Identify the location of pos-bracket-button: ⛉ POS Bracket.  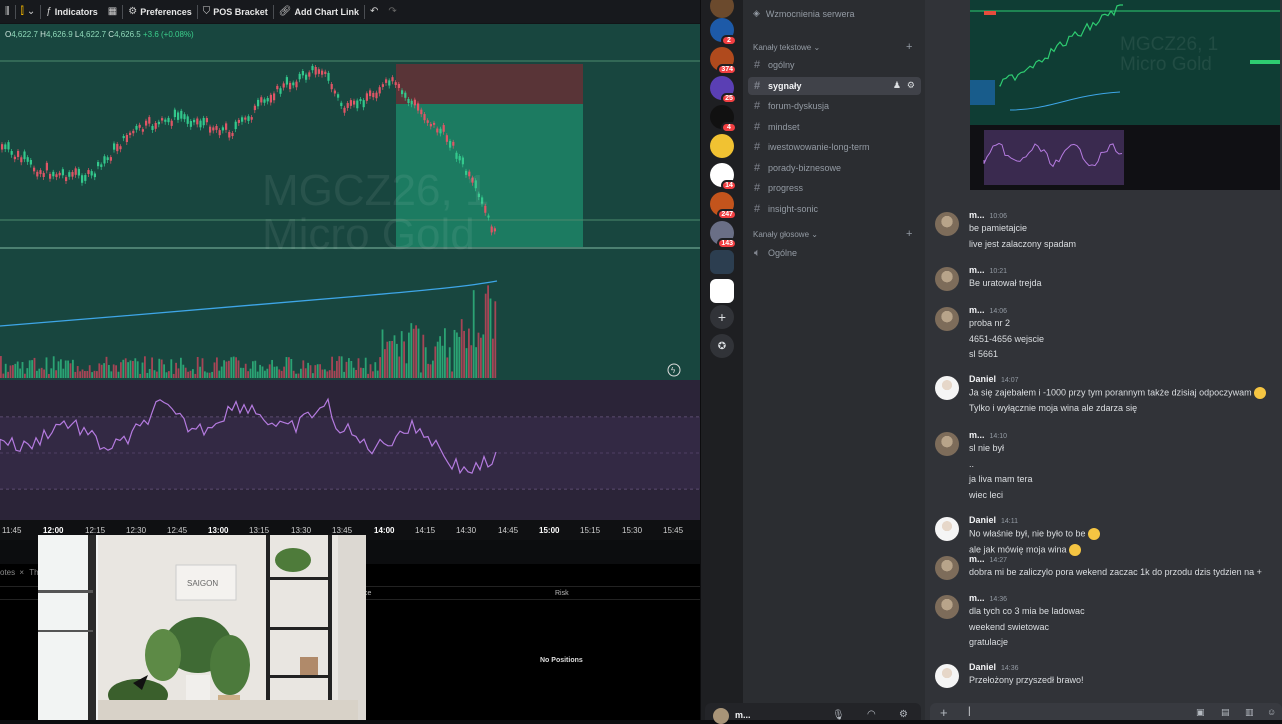
(235, 11).